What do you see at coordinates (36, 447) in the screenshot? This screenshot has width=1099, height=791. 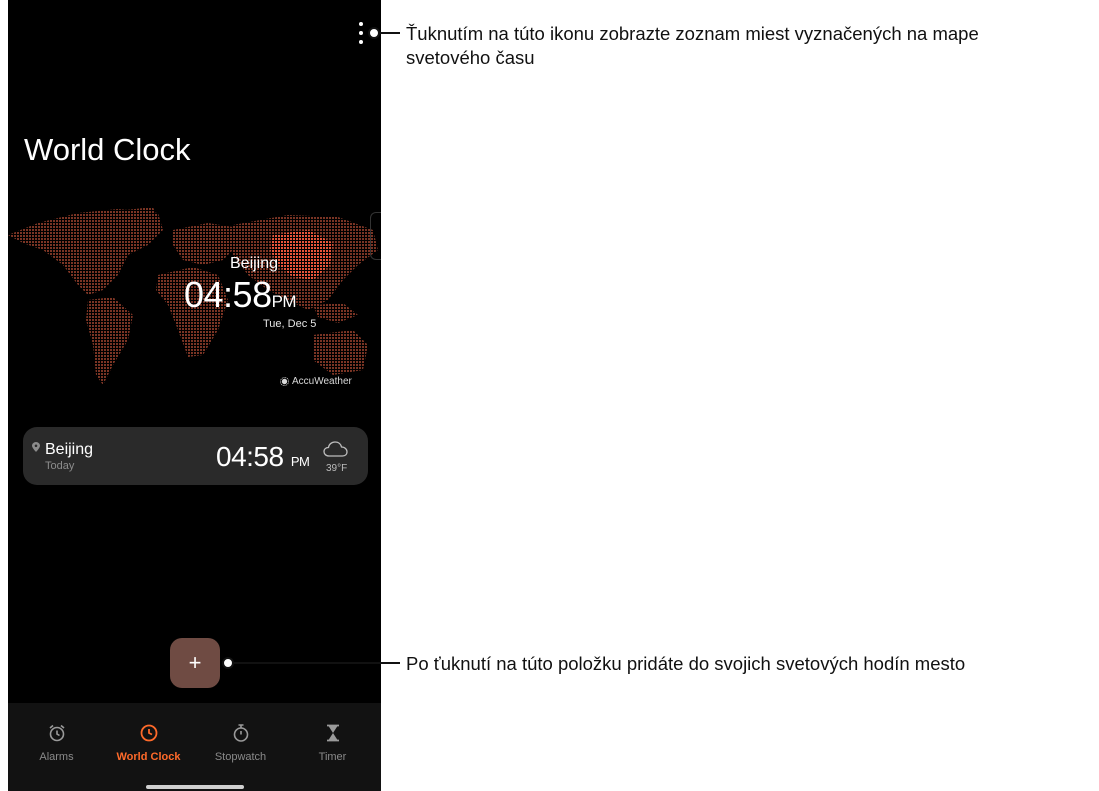 I see `location-pin-icon` at bounding box center [36, 447].